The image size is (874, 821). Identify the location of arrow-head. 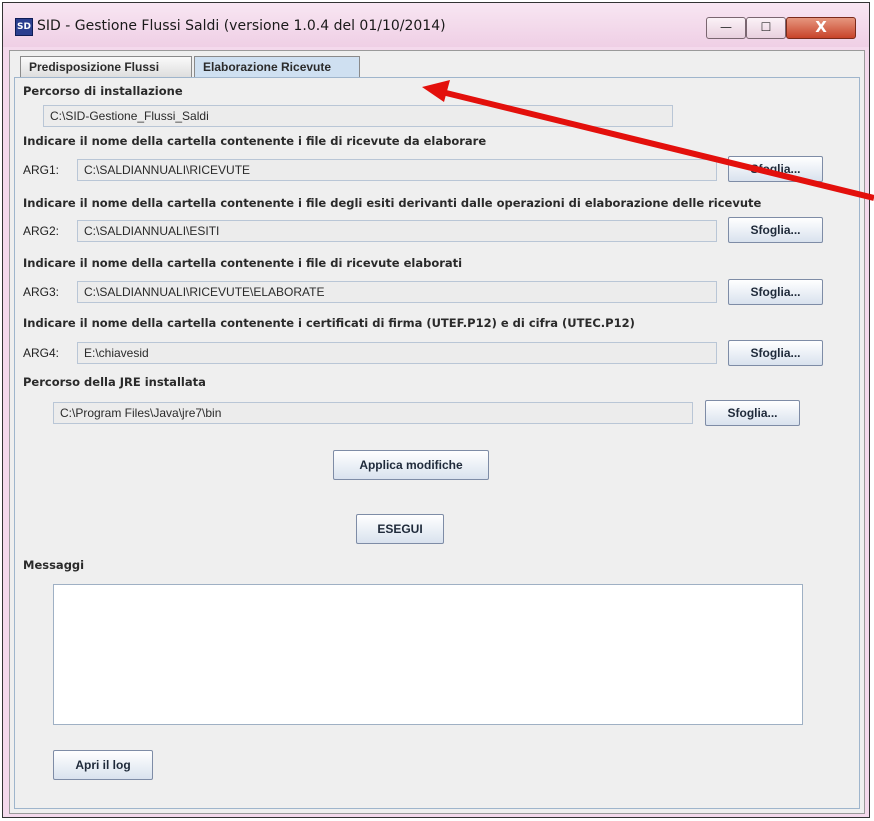
(436, 91).